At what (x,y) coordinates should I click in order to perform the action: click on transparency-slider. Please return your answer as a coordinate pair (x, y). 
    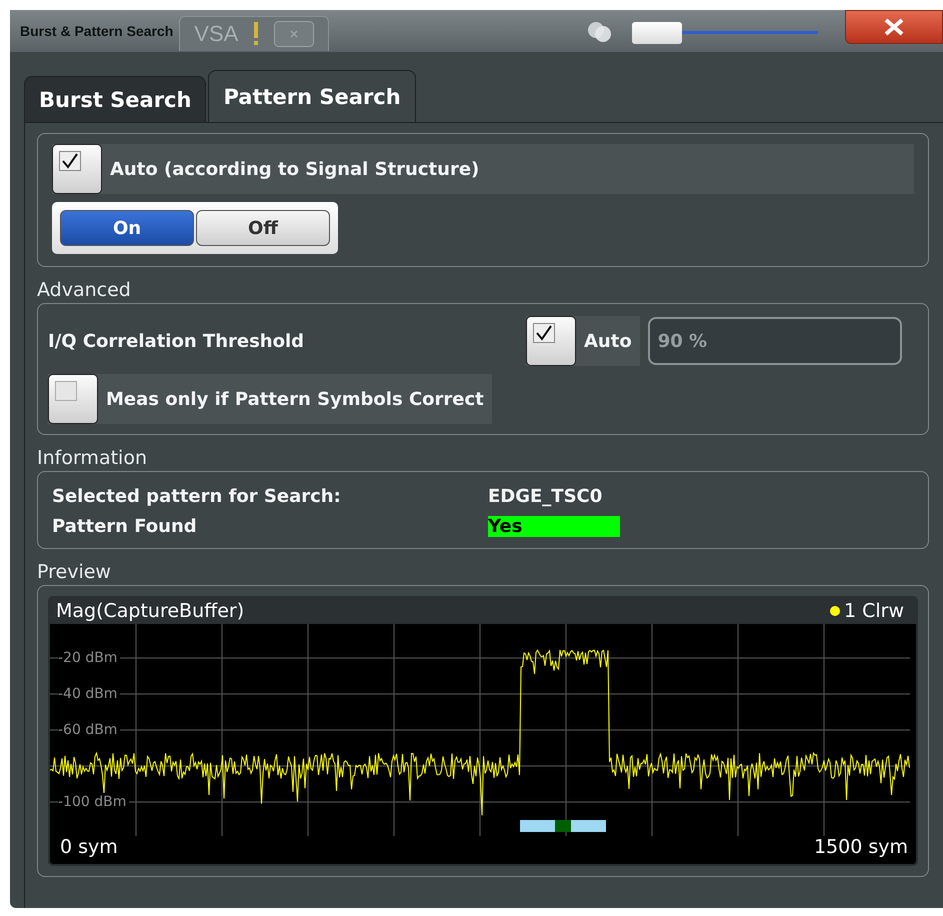
    Looking at the image, I should click on (725, 33).